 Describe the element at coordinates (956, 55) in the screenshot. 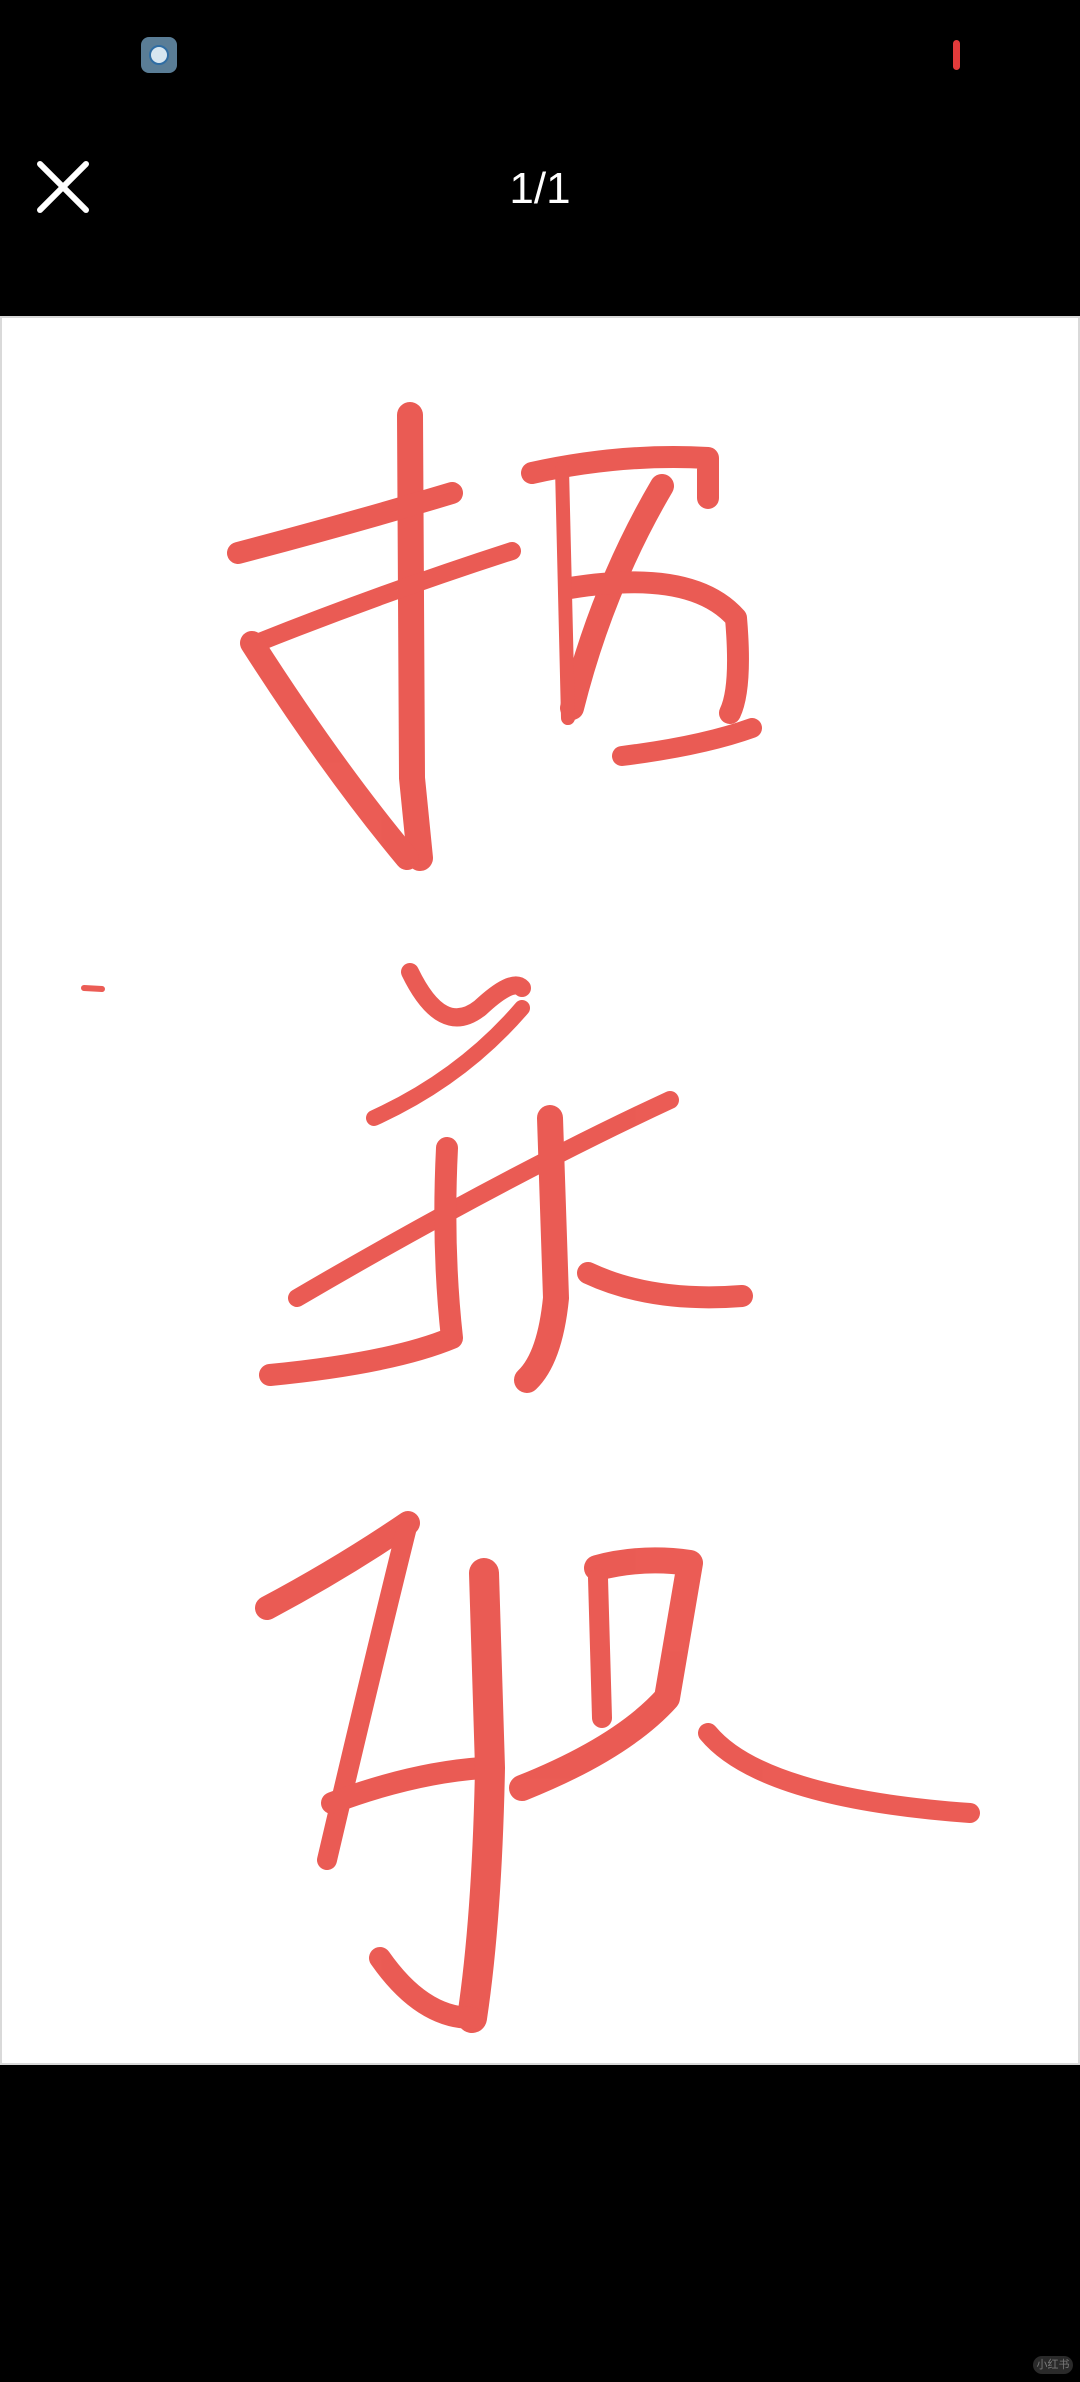

I see `battery-low-icon` at that location.